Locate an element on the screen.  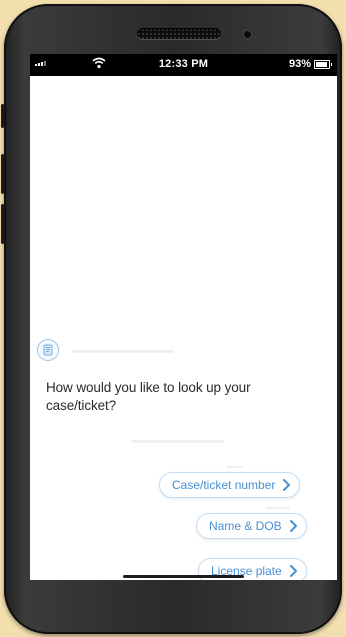
option-label: Name & DOB is located at coordinates (245, 526).